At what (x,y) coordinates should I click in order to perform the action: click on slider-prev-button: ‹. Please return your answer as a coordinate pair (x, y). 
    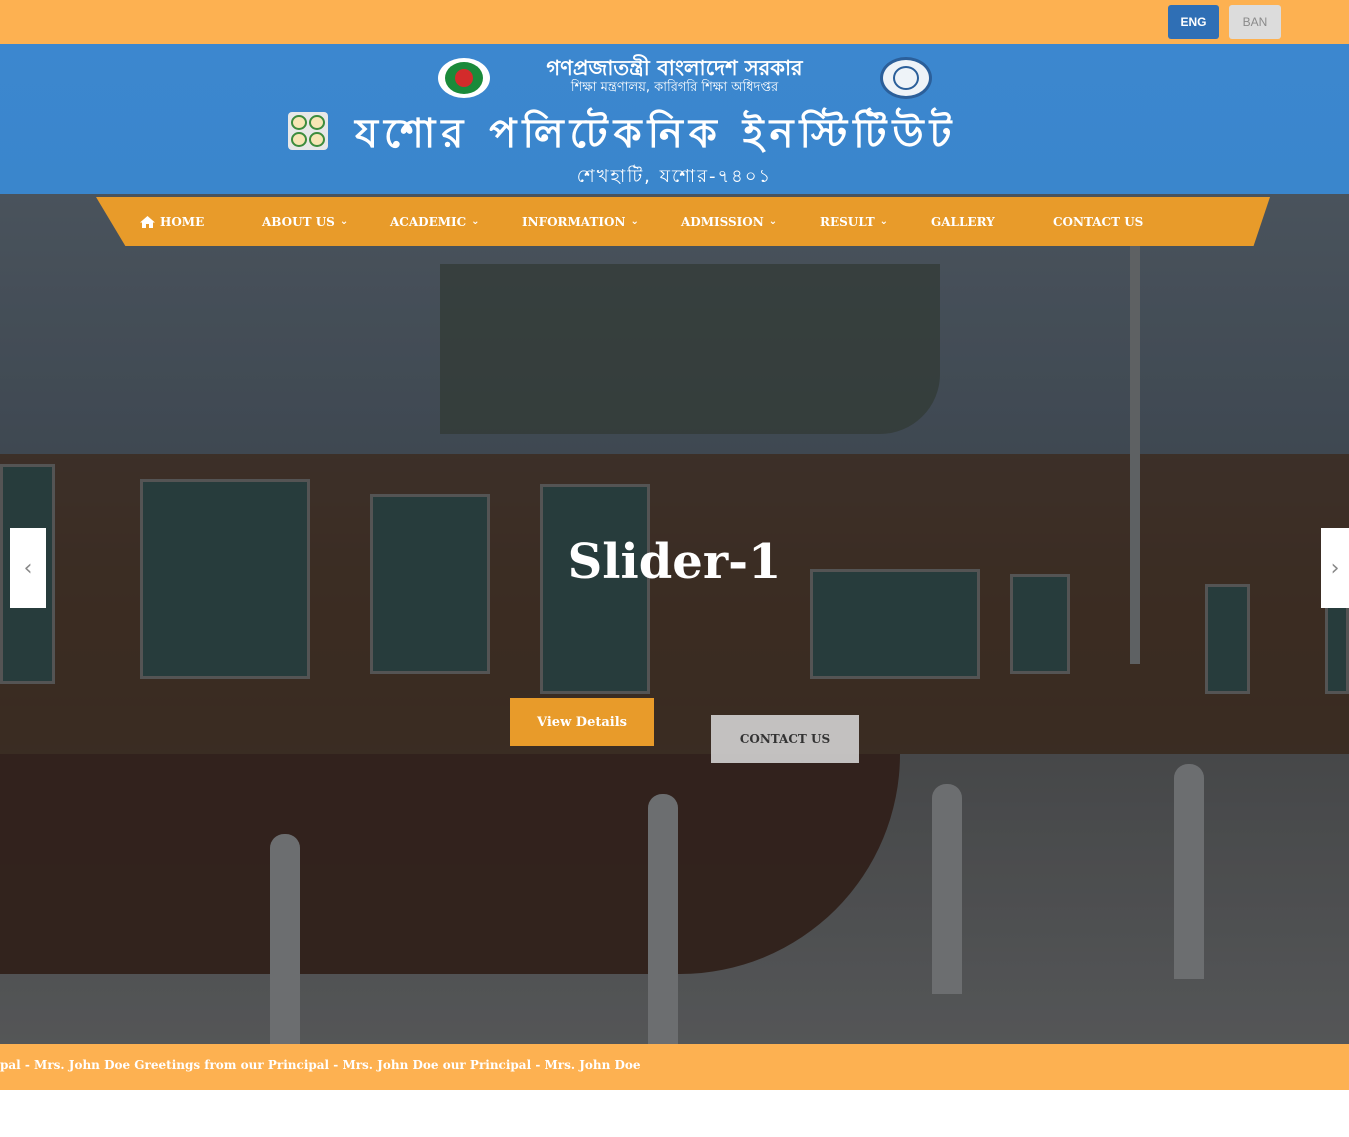
    Looking at the image, I should click on (28, 568).